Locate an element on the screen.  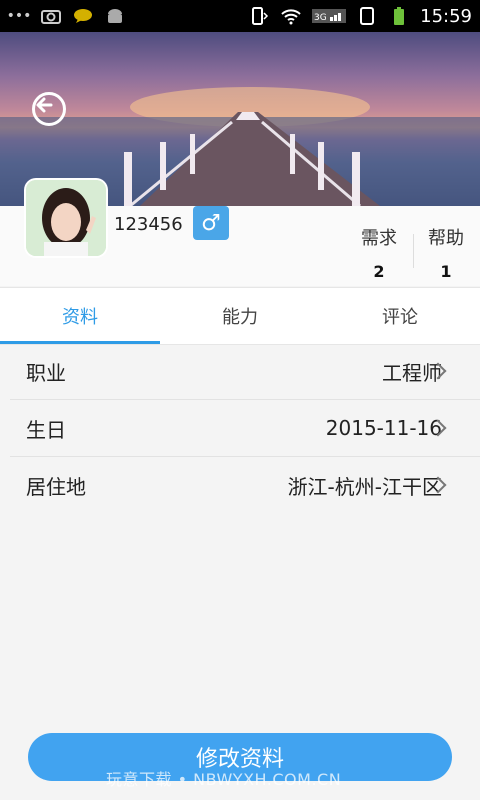
stat-divider is located at coordinates (413, 251).